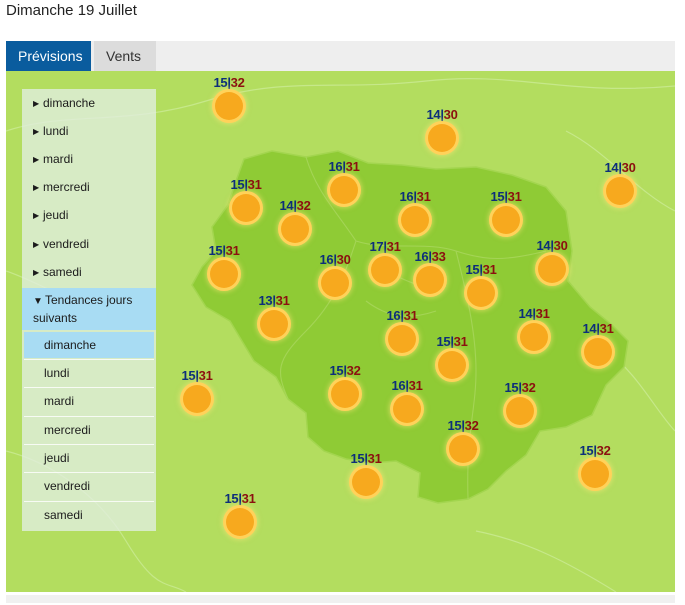 The width and height of the screenshot is (685, 605). I want to click on forecast-marker: 13|31, so click(274, 318).